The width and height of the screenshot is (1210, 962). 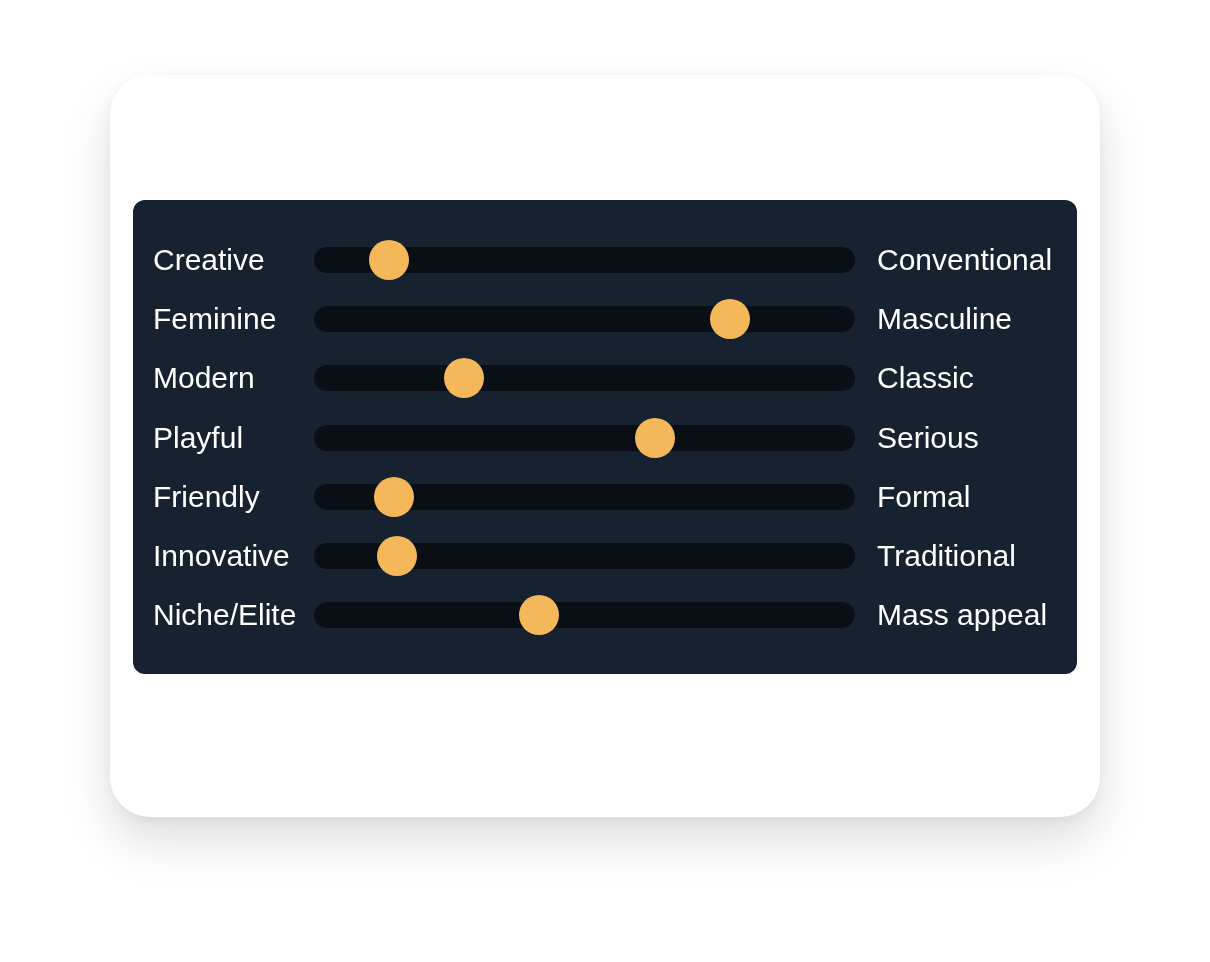 I want to click on scale-label: Masculine, so click(x=945, y=318).